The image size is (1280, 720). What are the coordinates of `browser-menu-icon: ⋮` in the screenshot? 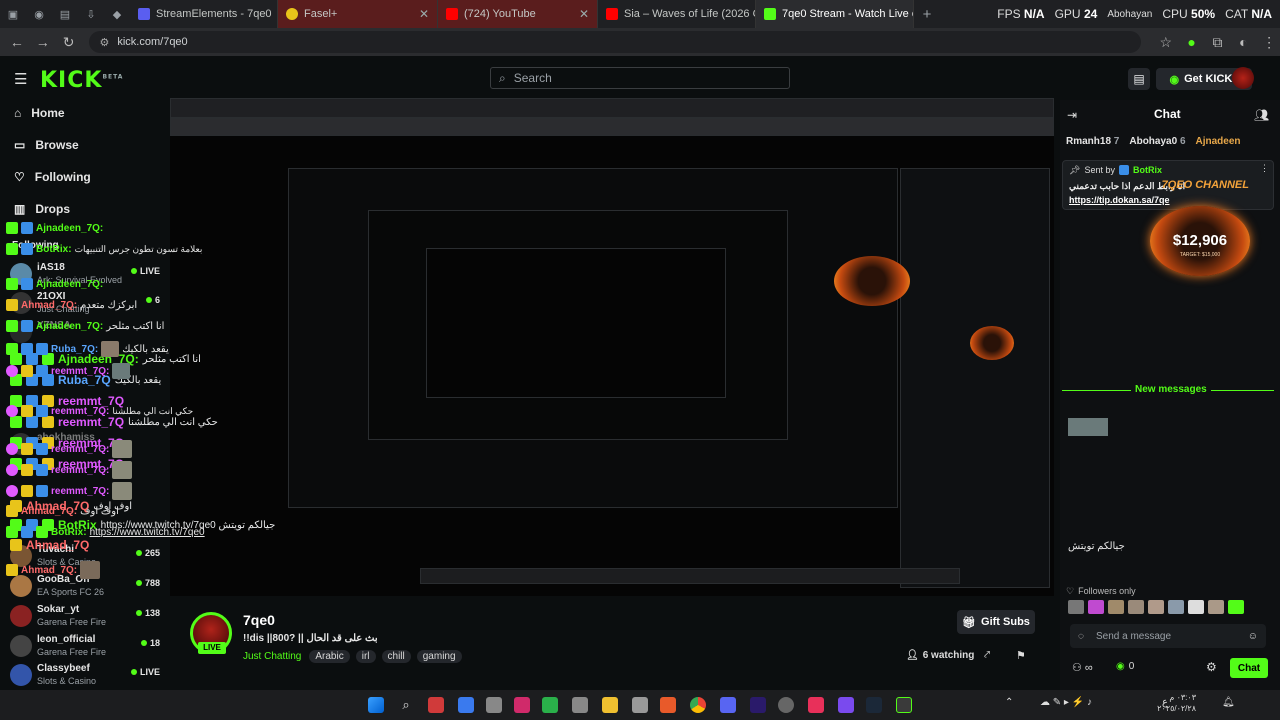 It's located at (1269, 42).